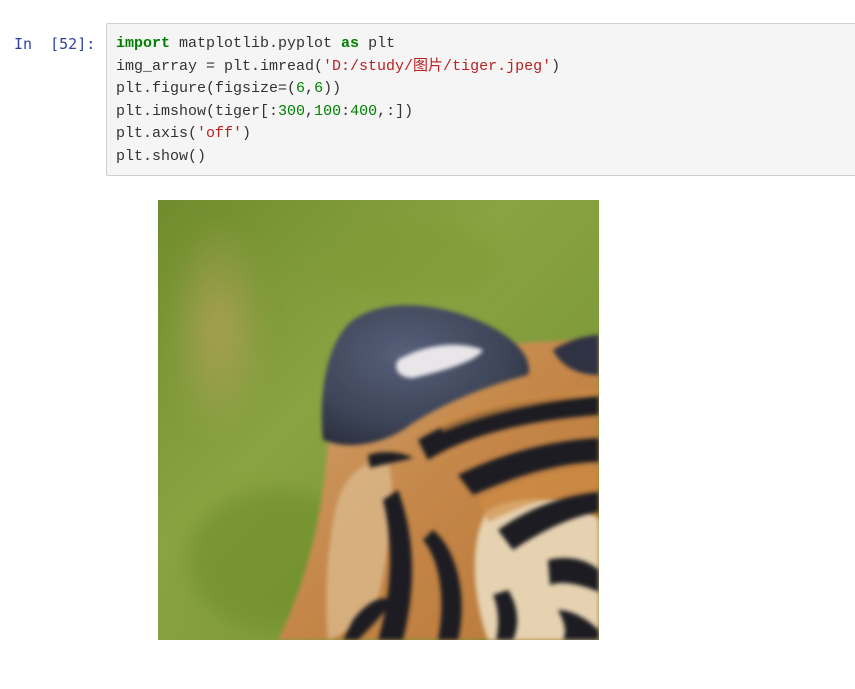 The image size is (855, 689). I want to click on code-token: plt.imshow(tiger[:, so click(197, 111).